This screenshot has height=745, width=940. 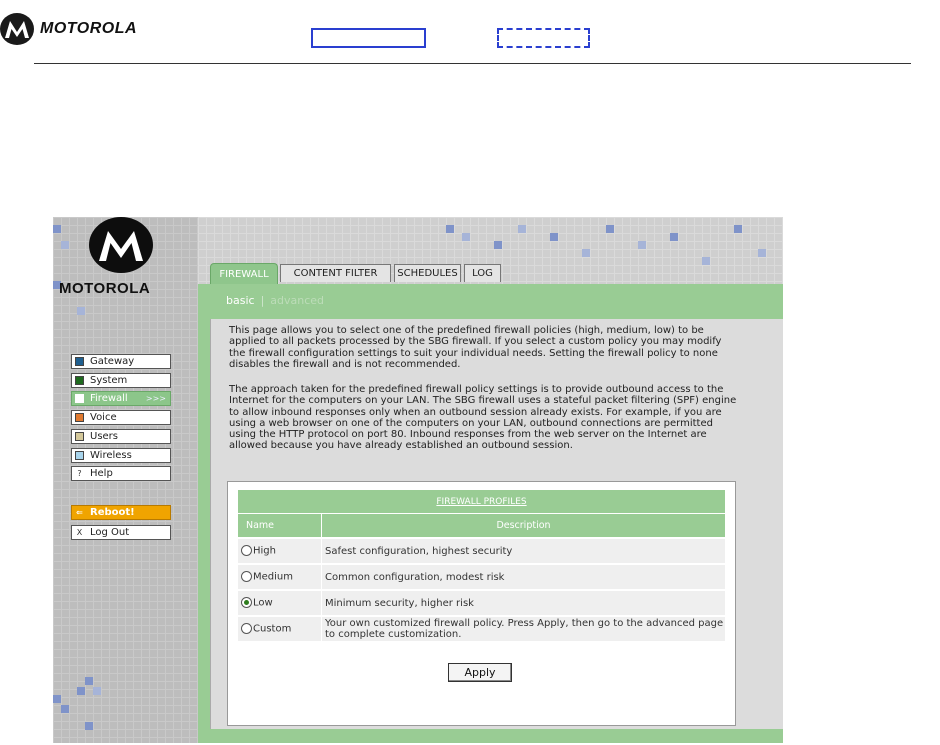 I want to click on profile-name: Medium, so click(x=273, y=577).